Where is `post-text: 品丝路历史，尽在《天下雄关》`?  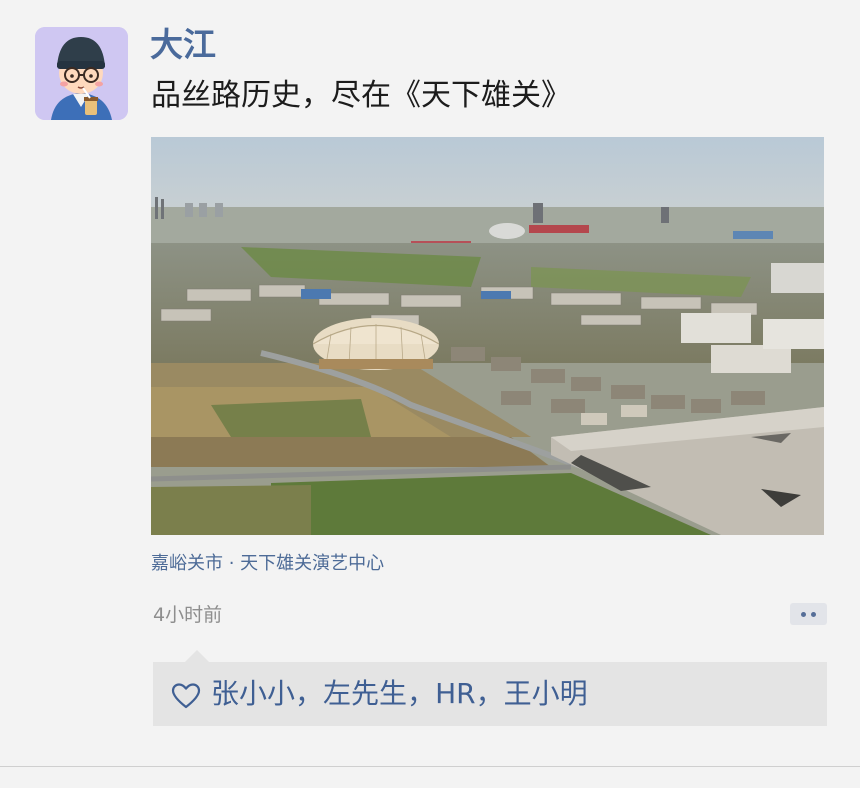
post-text: 品丝路历史，尽在《天下雄关》 is located at coordinates (361, 95).